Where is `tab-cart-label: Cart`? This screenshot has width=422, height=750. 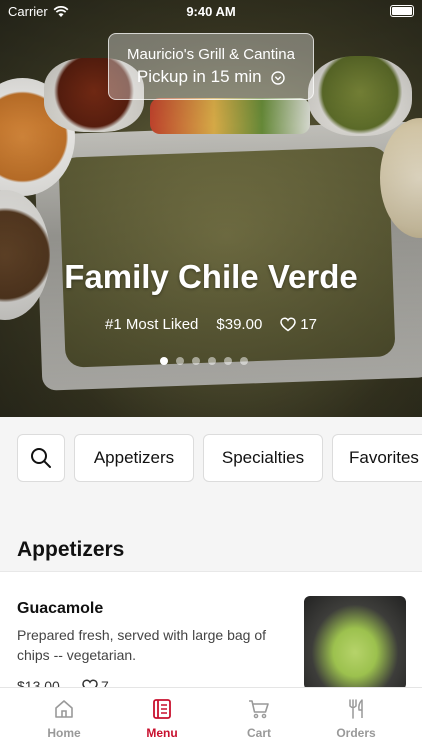
tab-cart-label: Cart is located at coordinates (258, 733).